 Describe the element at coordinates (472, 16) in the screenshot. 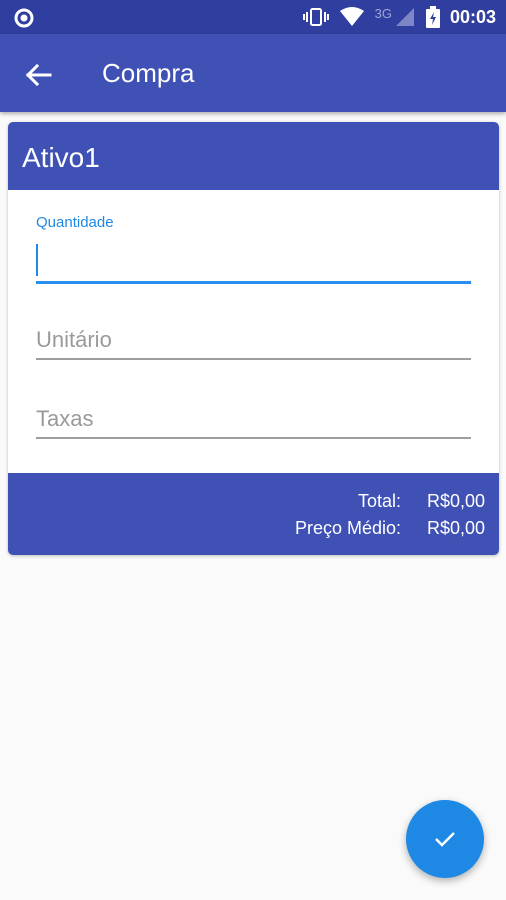

I see `status-clock: 00:03` at that location.